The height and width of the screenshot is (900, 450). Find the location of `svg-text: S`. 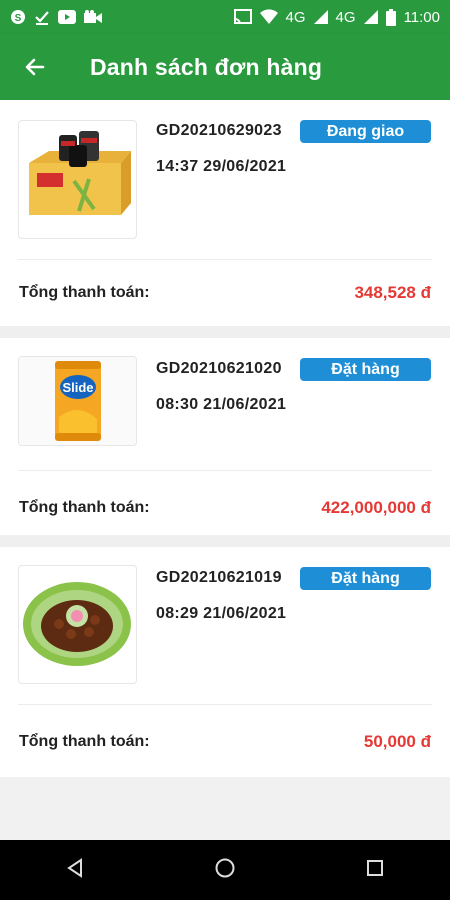

svg-text: S is located at coordinates (18, 18).